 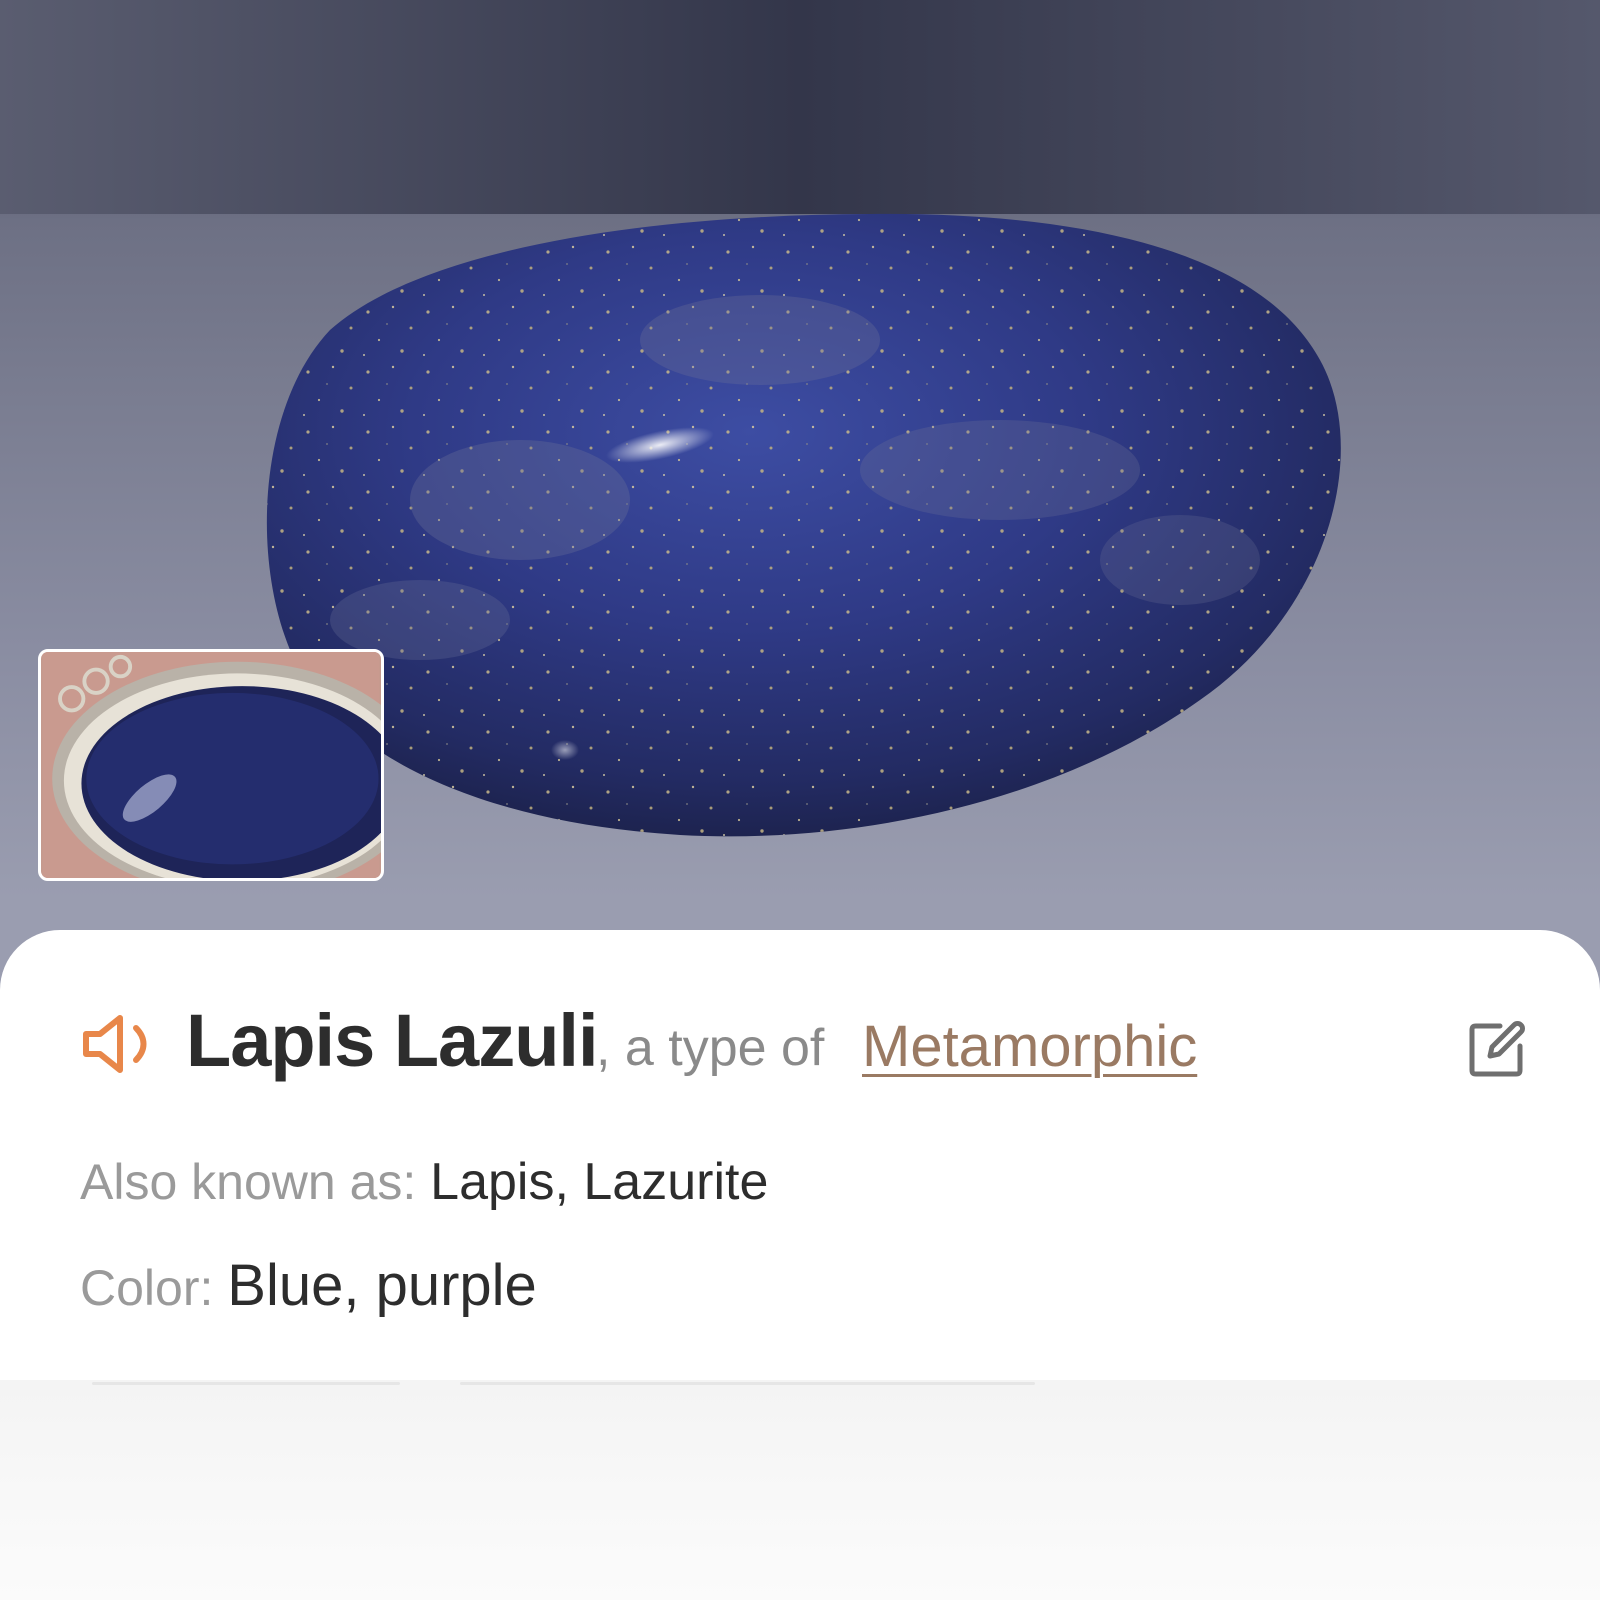 I want to click on divider-left, so click(x=246, y=1383).